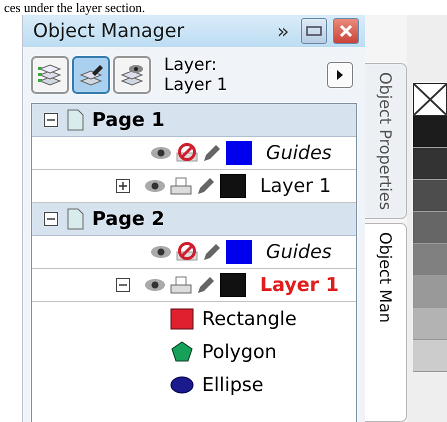 This screenshot has width=447, height=422. I want to click on plus-icon, so click(123, 186).